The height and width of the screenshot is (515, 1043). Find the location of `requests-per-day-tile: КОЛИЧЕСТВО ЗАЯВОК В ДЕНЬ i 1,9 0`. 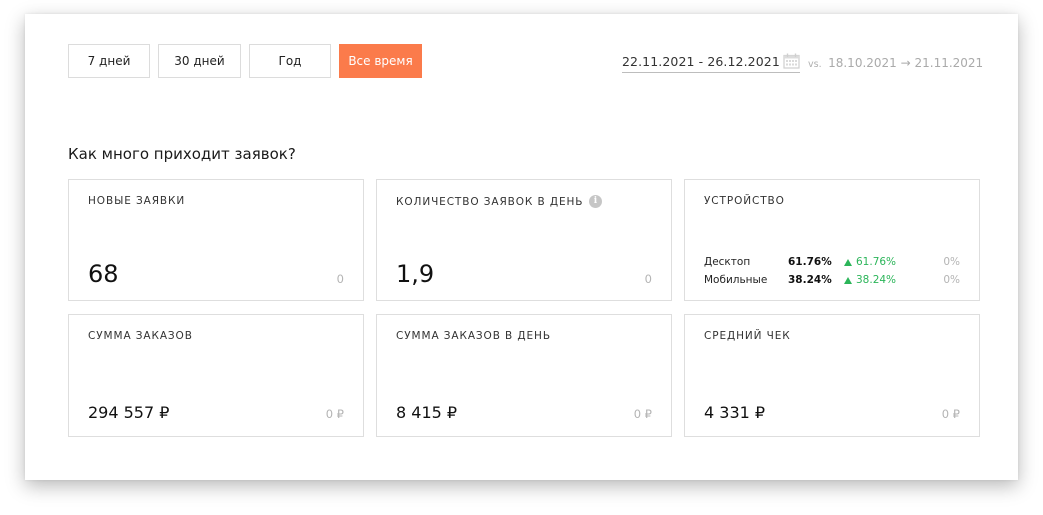

requests-per-day-tile: КОЛИЧЕСТВО ЗАЯВОК В ДЕНЬ i 1,9 0 is located at coordinates (524, 240).